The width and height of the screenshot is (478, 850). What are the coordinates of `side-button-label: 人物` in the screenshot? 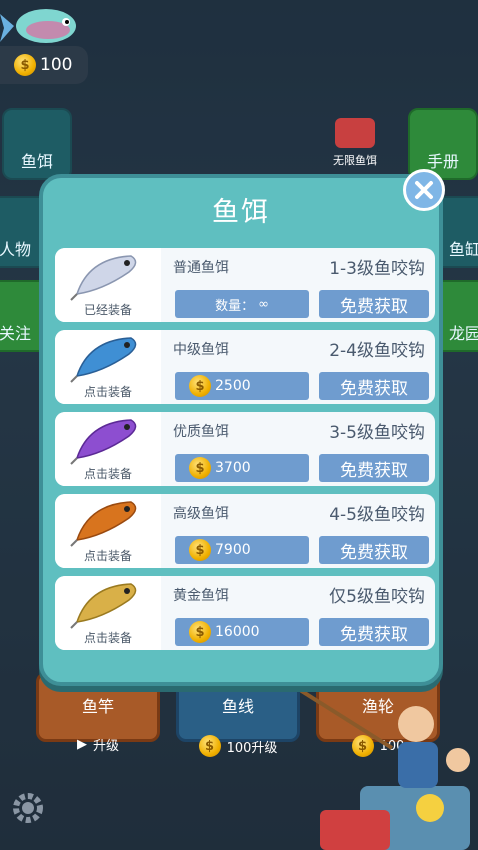 It's located at (15, 249).